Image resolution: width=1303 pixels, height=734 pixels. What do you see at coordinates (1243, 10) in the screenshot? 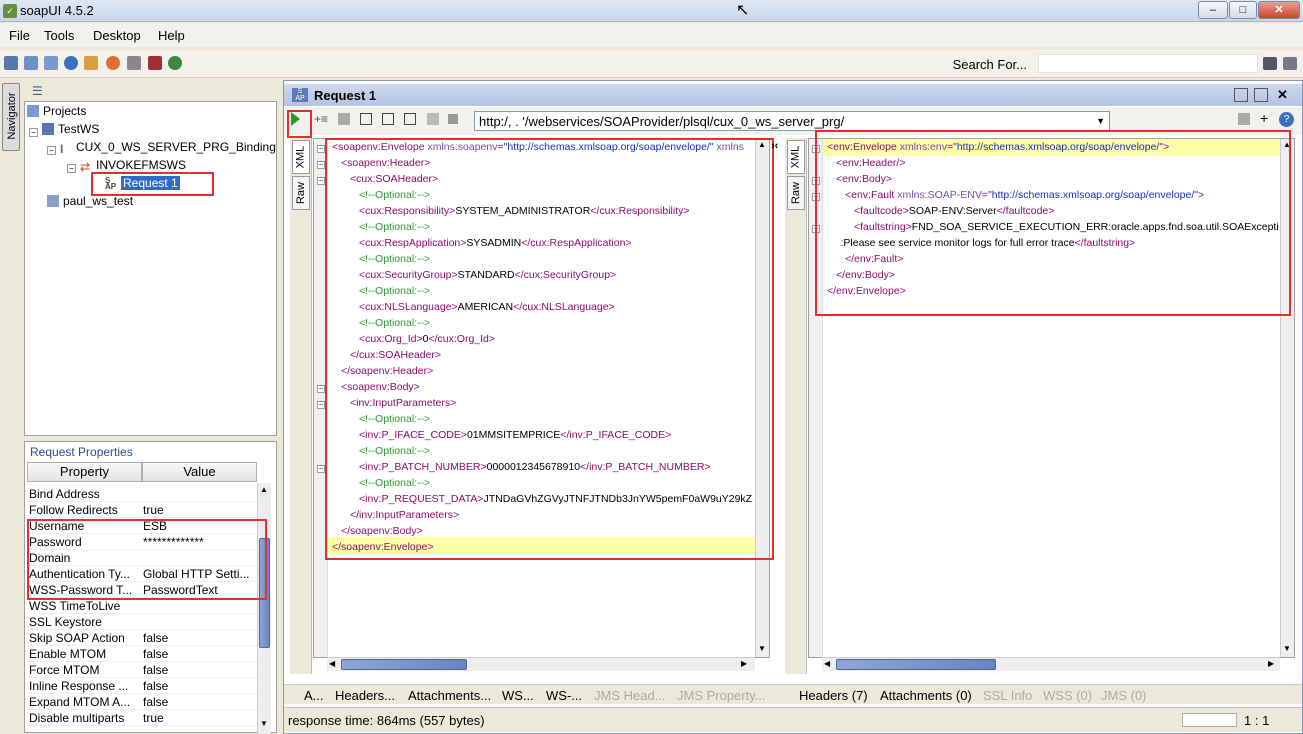
I see `maximize-button: □` at bounding box center [1243, 10].